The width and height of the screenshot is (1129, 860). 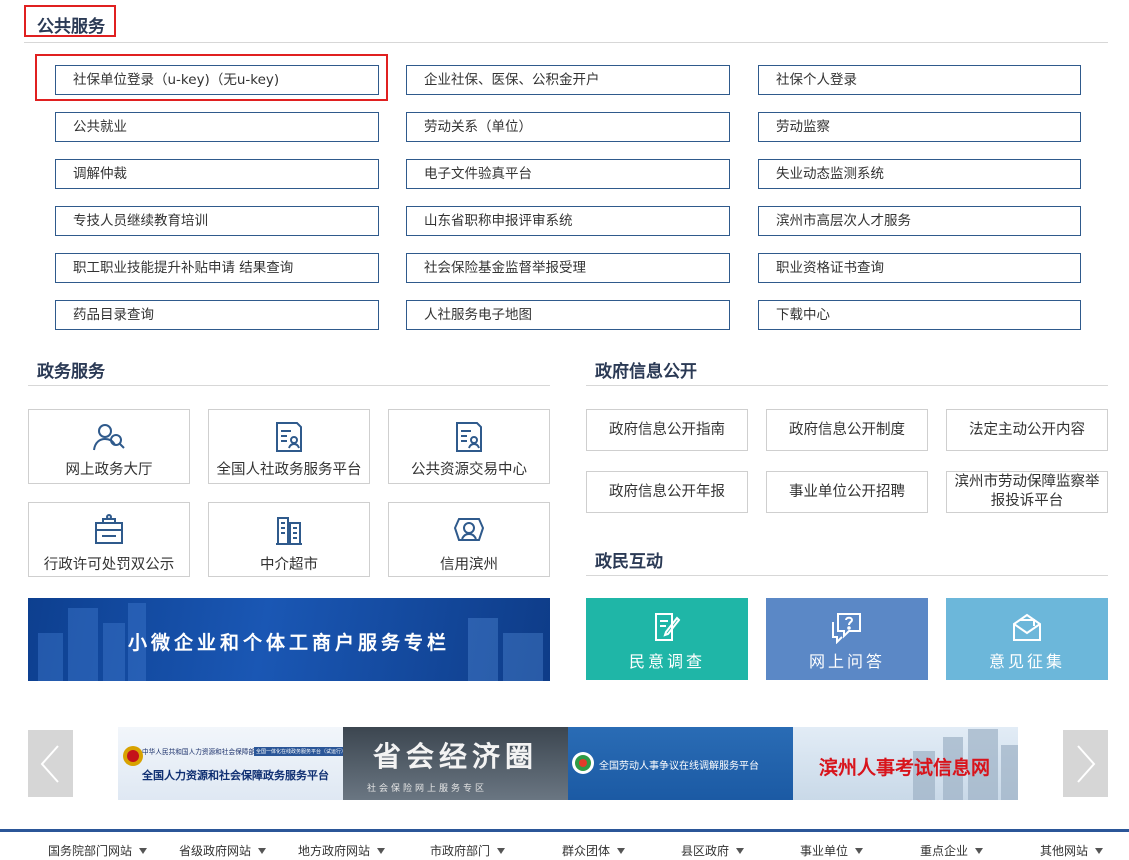 I want to click on carousel-next-button, so click(x=1085, y=763).